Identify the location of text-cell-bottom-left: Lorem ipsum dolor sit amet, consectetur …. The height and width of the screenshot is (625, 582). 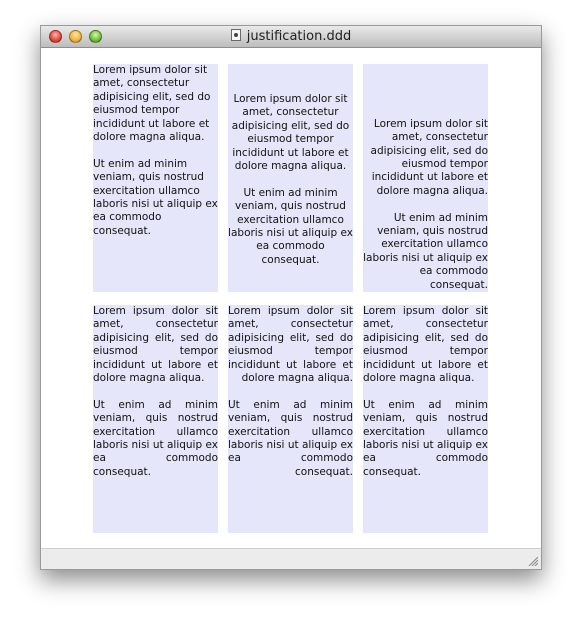
(155, 419).